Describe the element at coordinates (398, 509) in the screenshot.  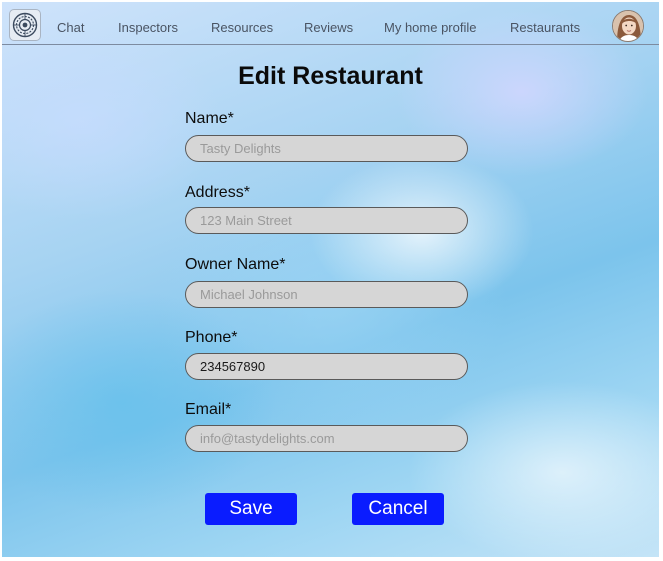
I see `cancel-button: Cancel` at that location.